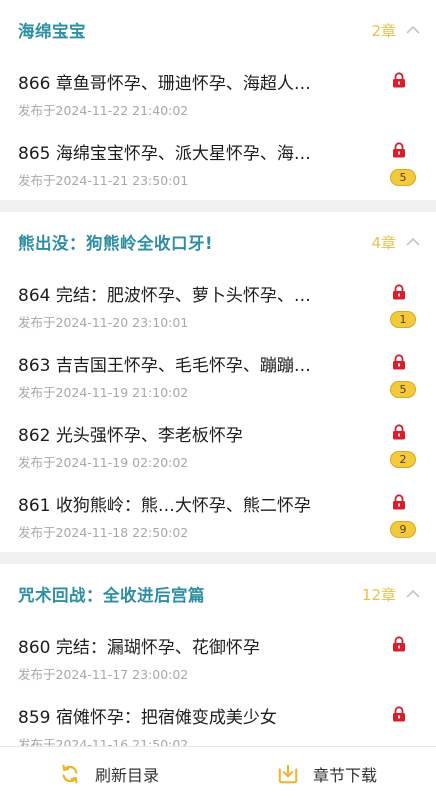  I want to click on group-header: 熊出没：狗熊岭全收口牙! 4章, so click(218, 242).